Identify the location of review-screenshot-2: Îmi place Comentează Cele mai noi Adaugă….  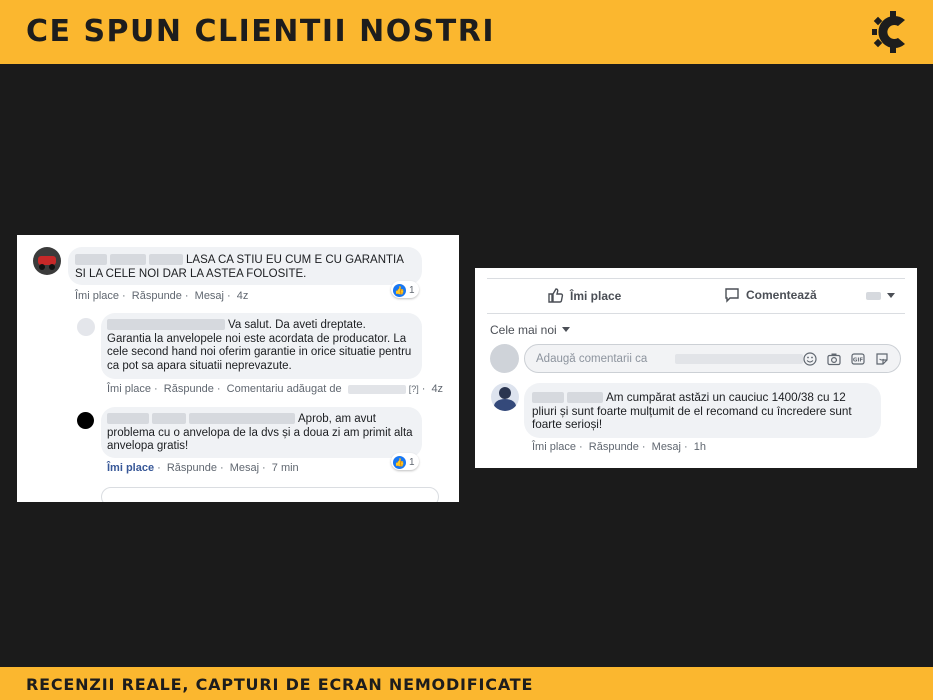
(696, 368).